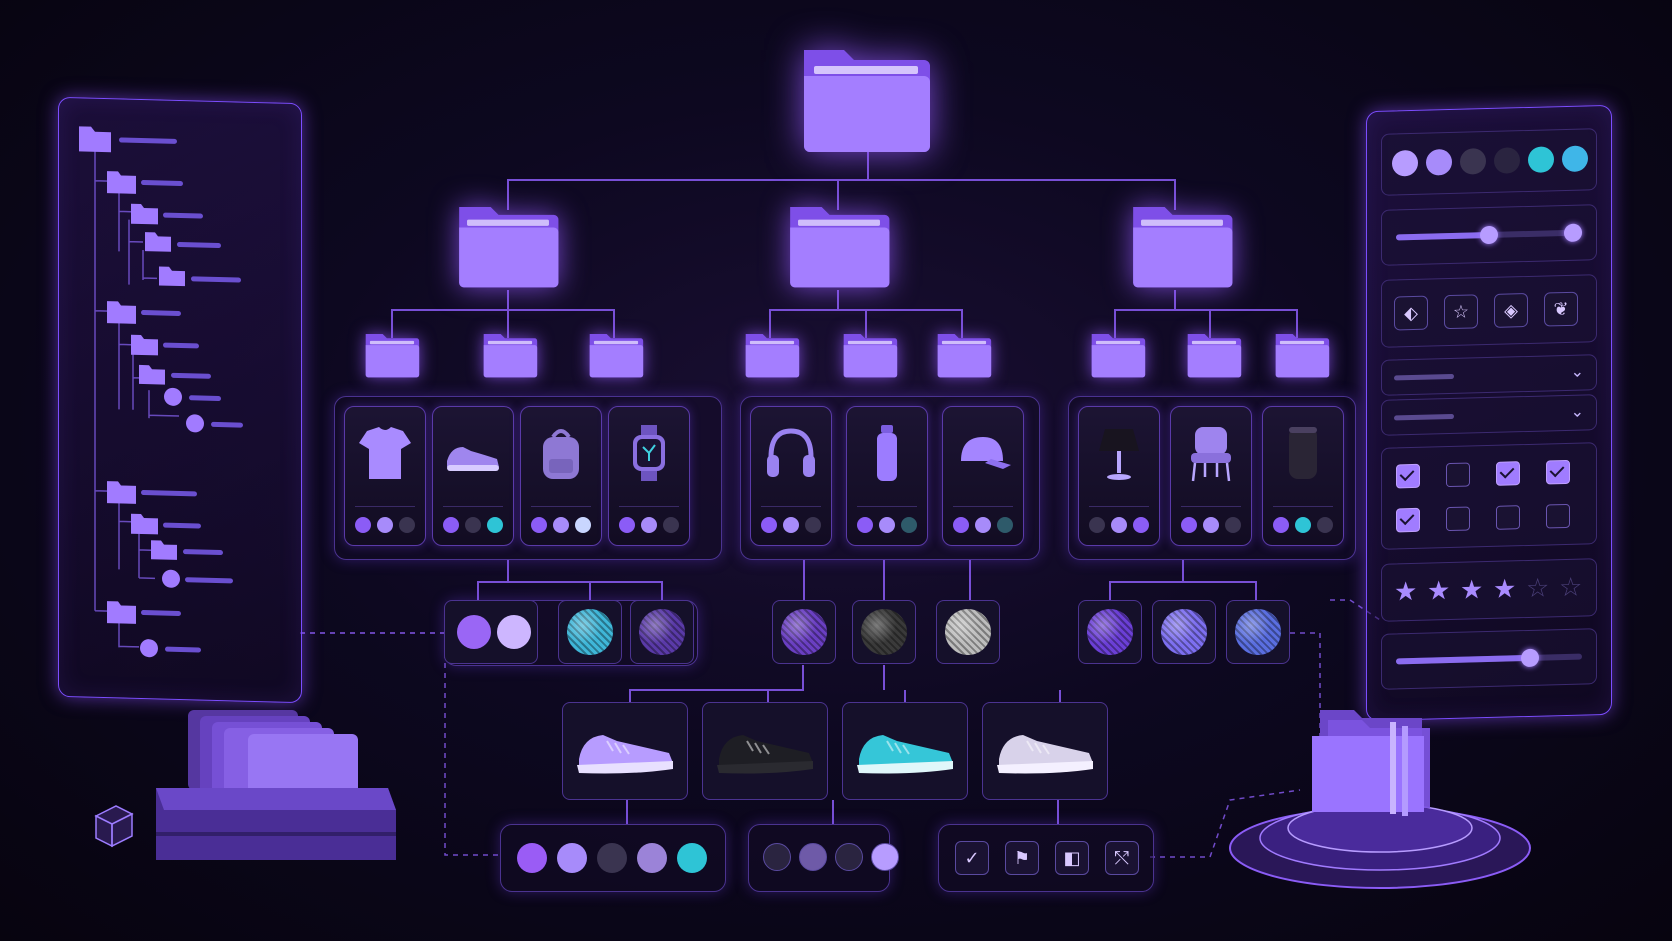 This screenshot has width=1672, height=941. What do you see at coordinates (1411, 313) in the screenshot?
I see `tag-icon: ⬖` at bounding box center [1411, 313].